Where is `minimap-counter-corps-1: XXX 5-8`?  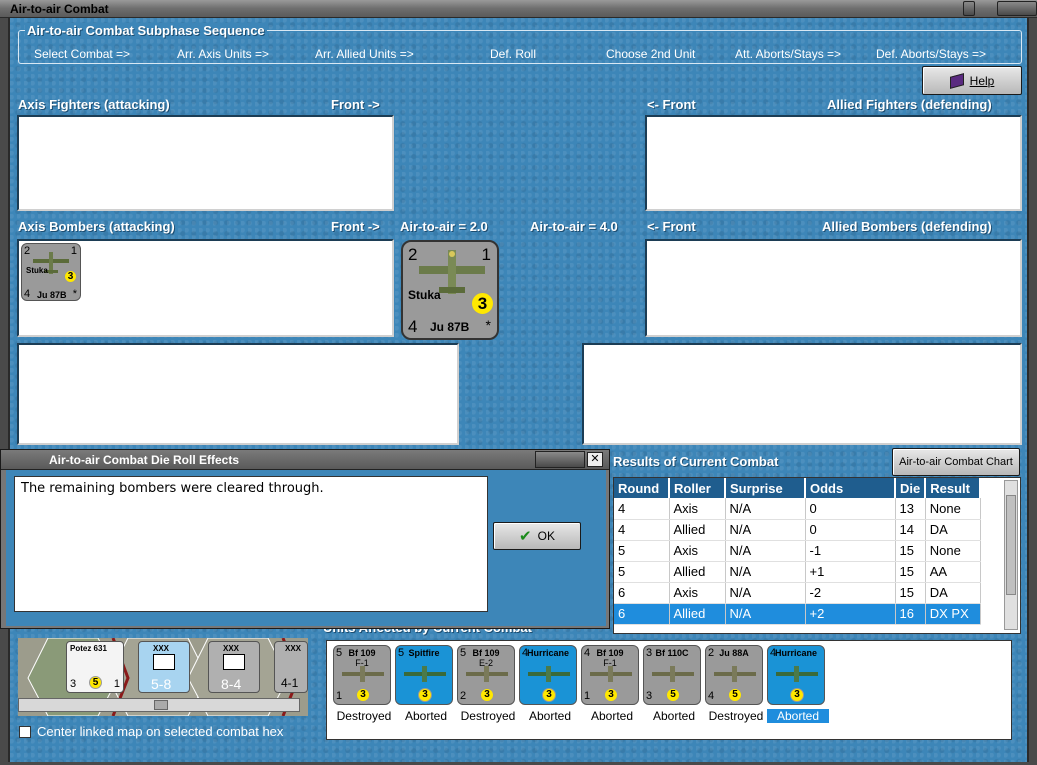 minimap-counter-corps-1: XXX 5-8 is located at coordinates (164, 667).